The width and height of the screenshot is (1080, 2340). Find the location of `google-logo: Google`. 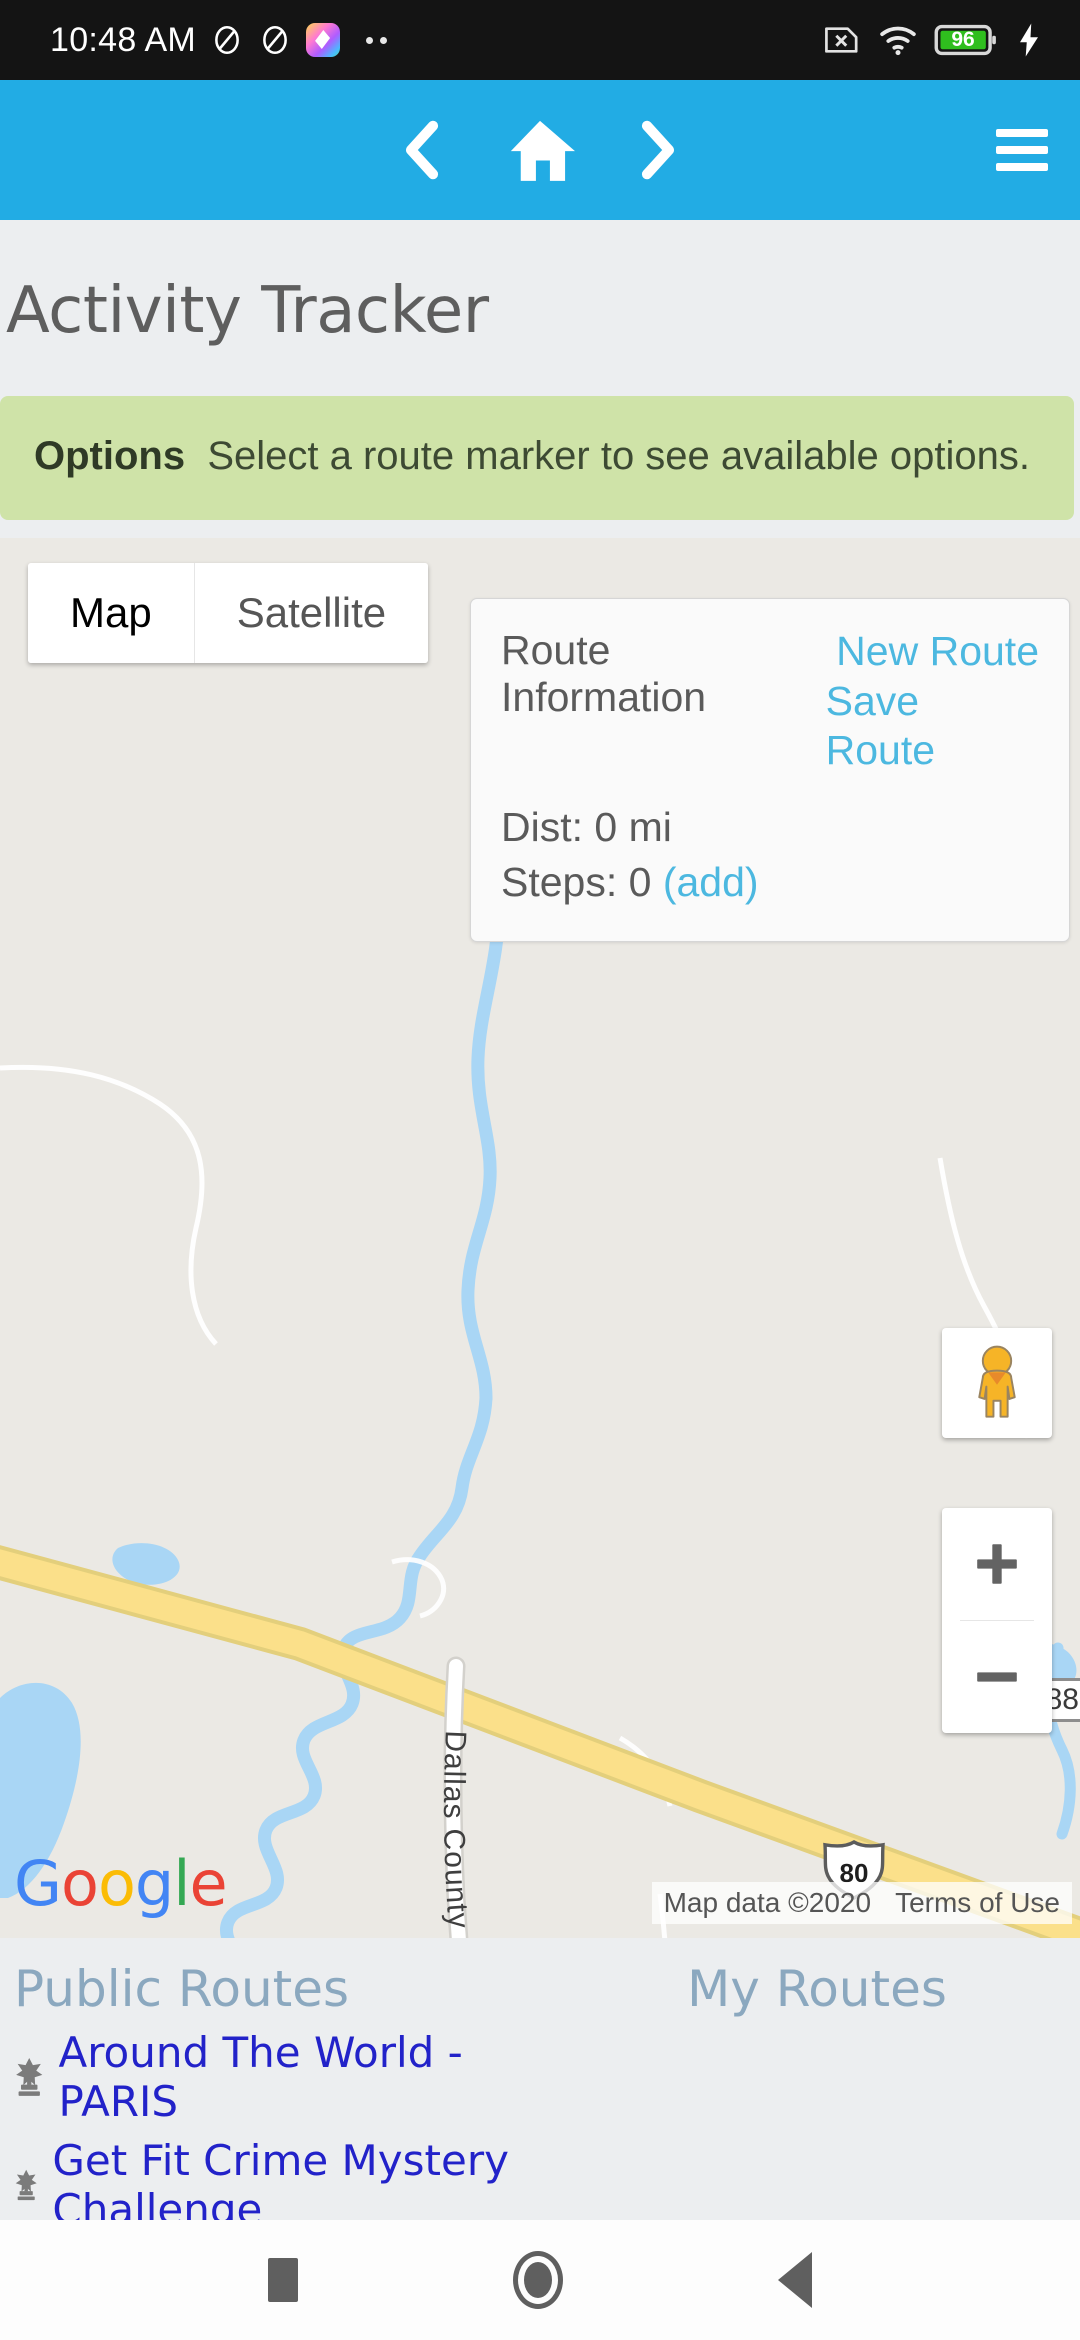

google-logo: Google is located at coordinates (121, 1883).